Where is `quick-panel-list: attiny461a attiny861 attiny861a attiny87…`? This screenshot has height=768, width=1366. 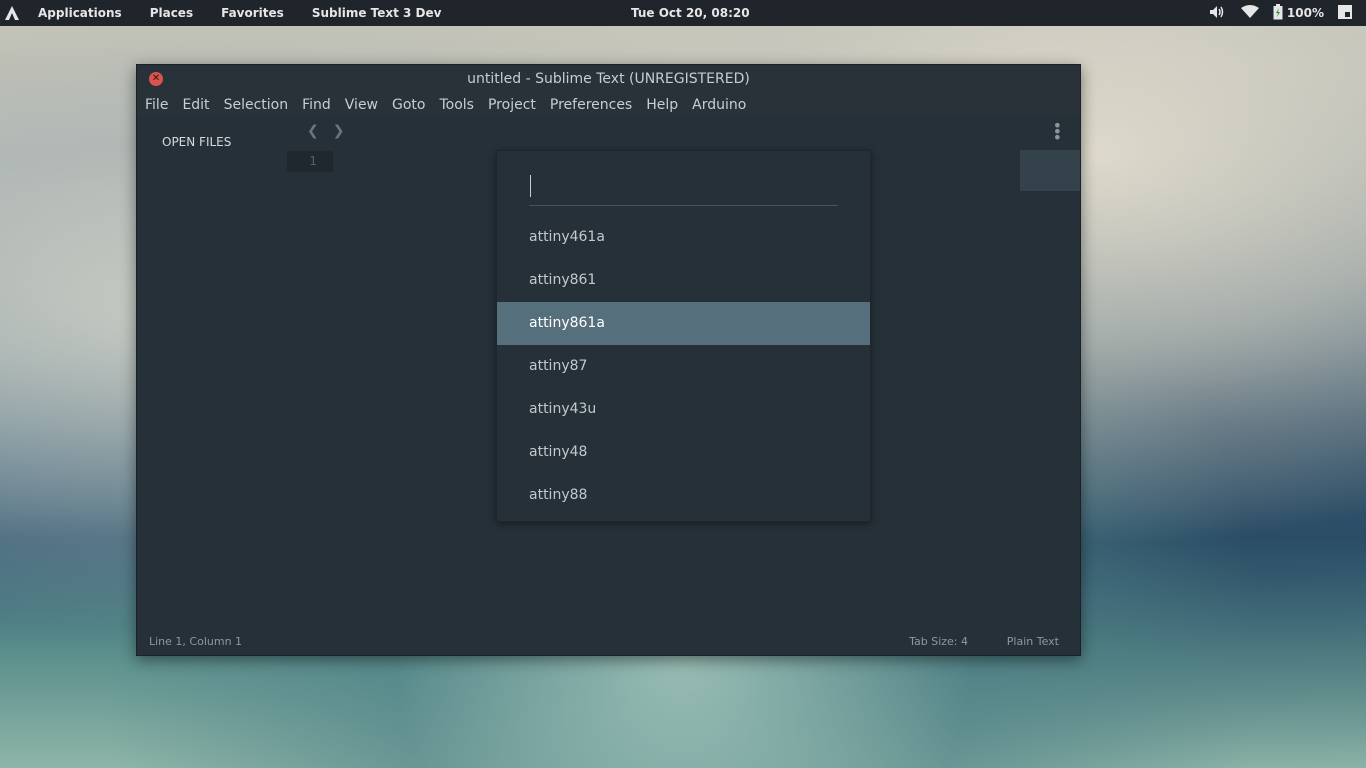 quick-panel-list: attiny461a attiny861 attiny861a attiny87… is located at coordinates (683, 366).